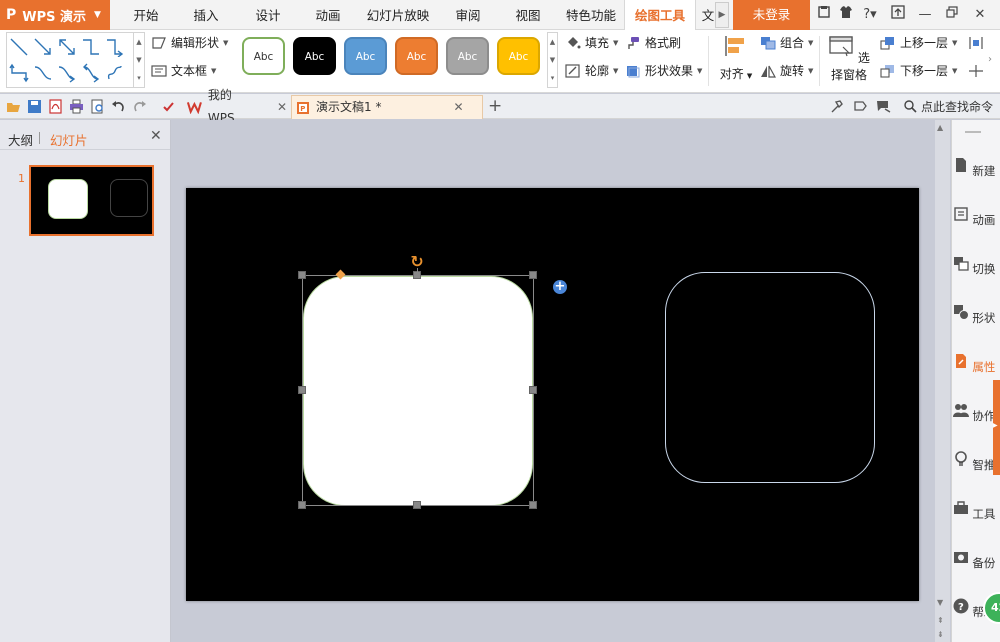  Describe the element at coordinates (974, 364) in the screenshot. I see `sidebar-item-properties: 属性` at that location.